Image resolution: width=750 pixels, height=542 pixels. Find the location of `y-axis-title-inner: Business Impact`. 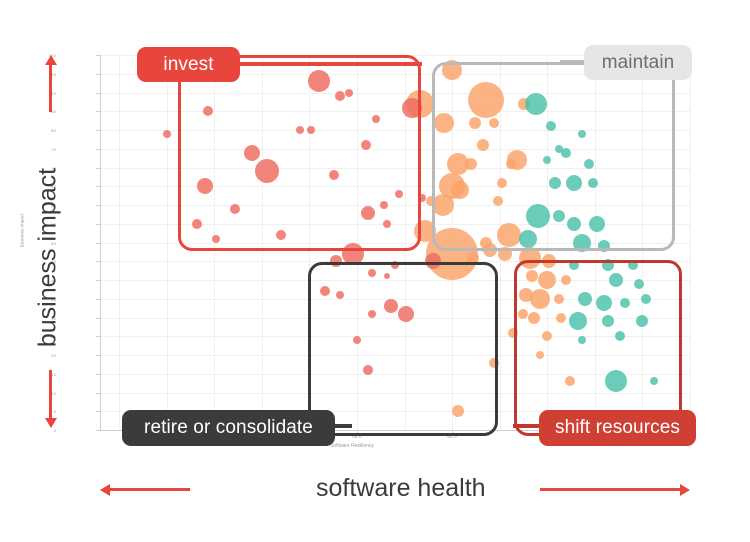

y-axis-title-inner: Business Impact is located at coordinates (22, 230).